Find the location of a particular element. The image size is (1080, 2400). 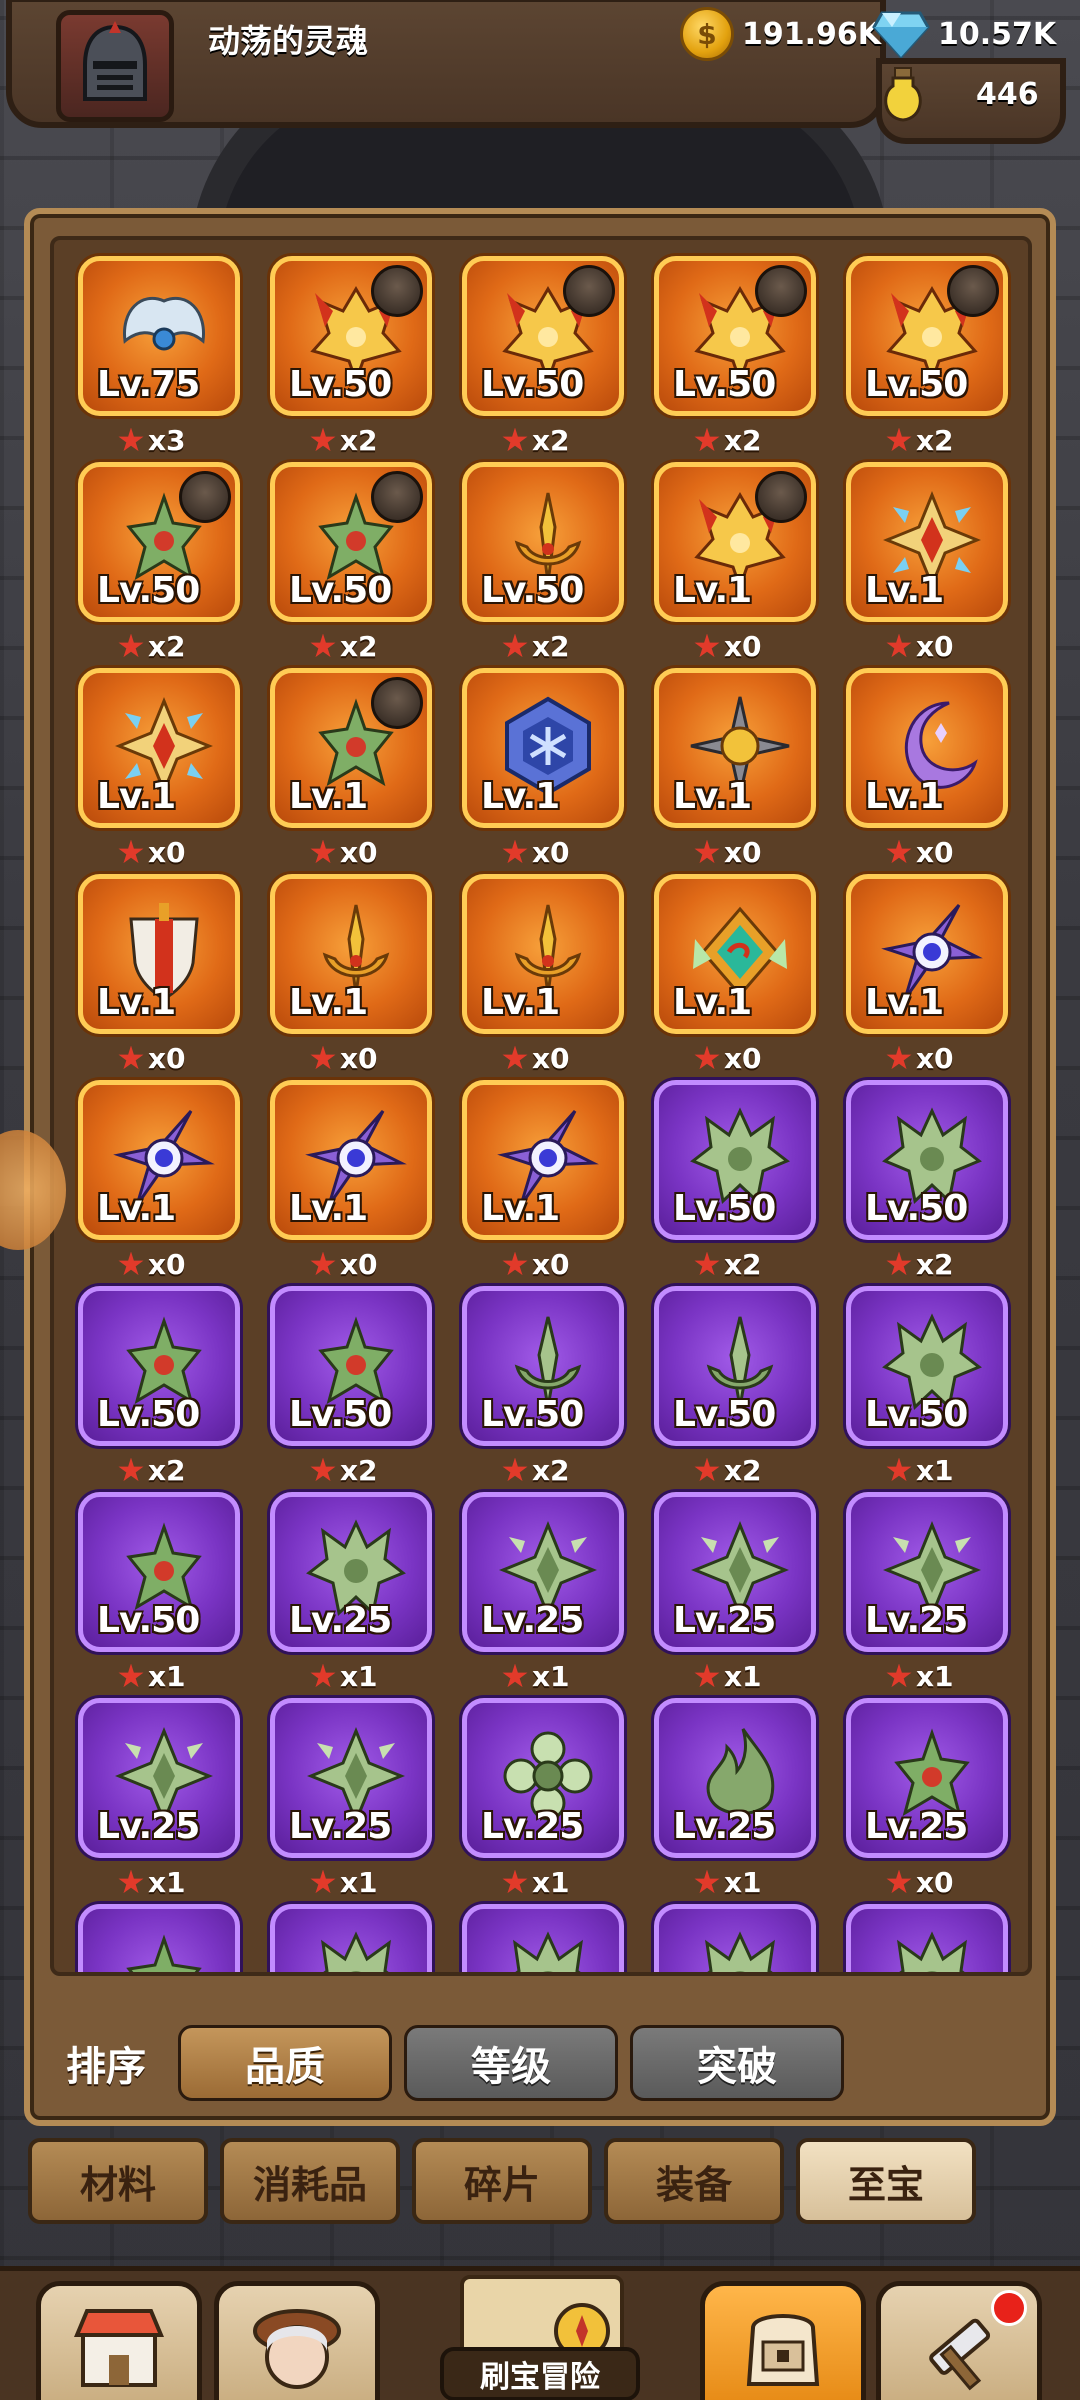

sort-breakthrough-button: 突破 is located at coordinates (737, 2063).